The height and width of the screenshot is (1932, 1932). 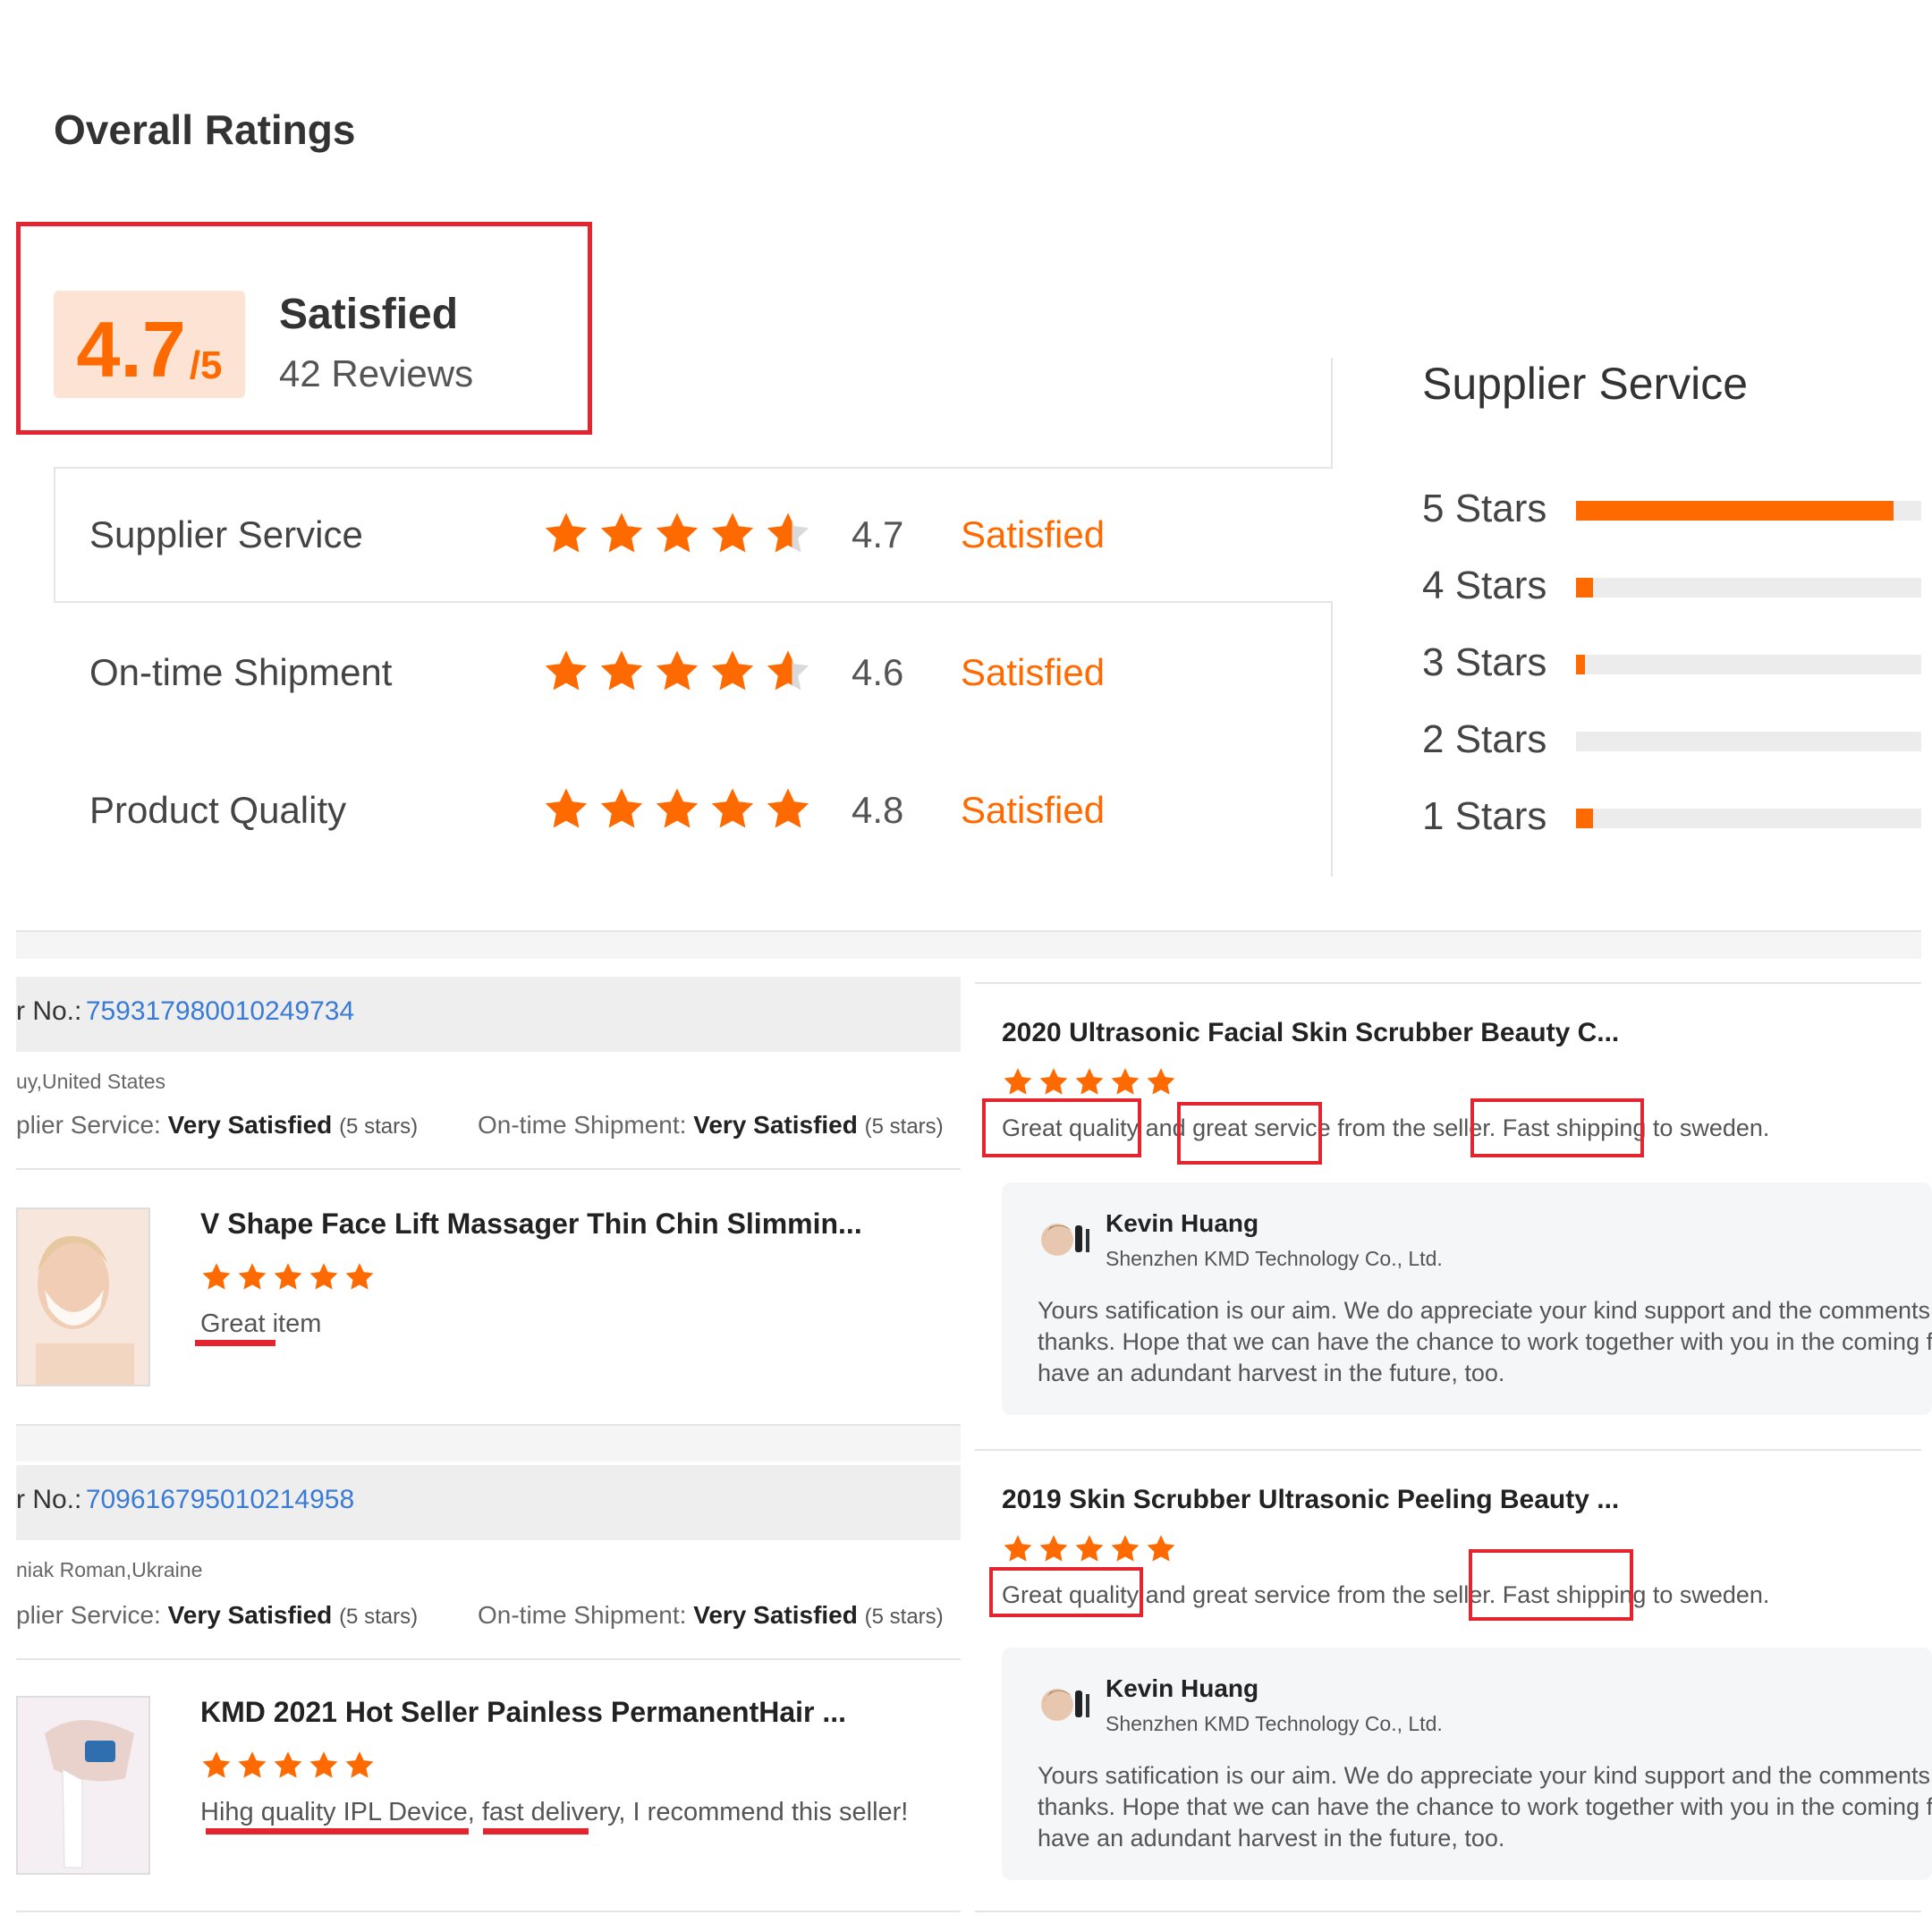 I want to click on highlight-box, so click(x=1066, y=1592).